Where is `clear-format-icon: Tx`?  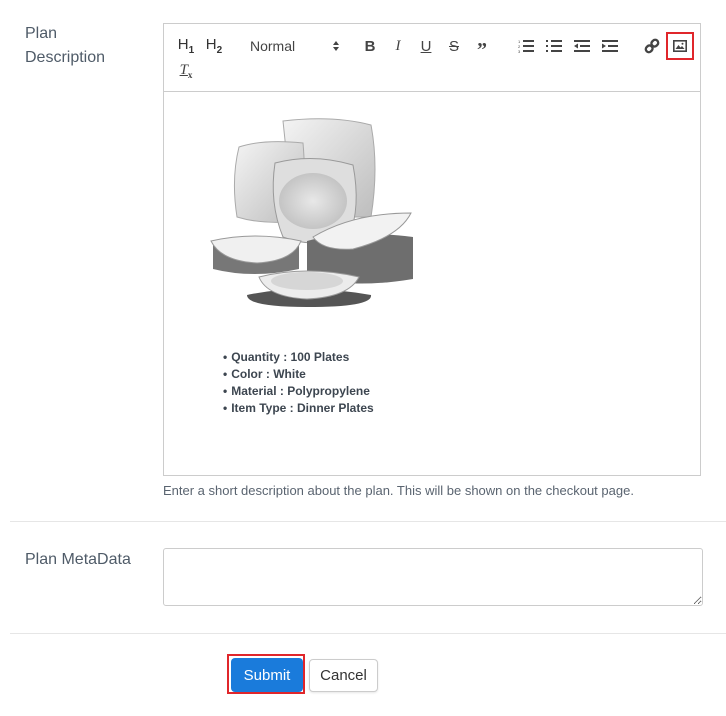
clear-format-icon: Tx is located at coordinates (186, 71).